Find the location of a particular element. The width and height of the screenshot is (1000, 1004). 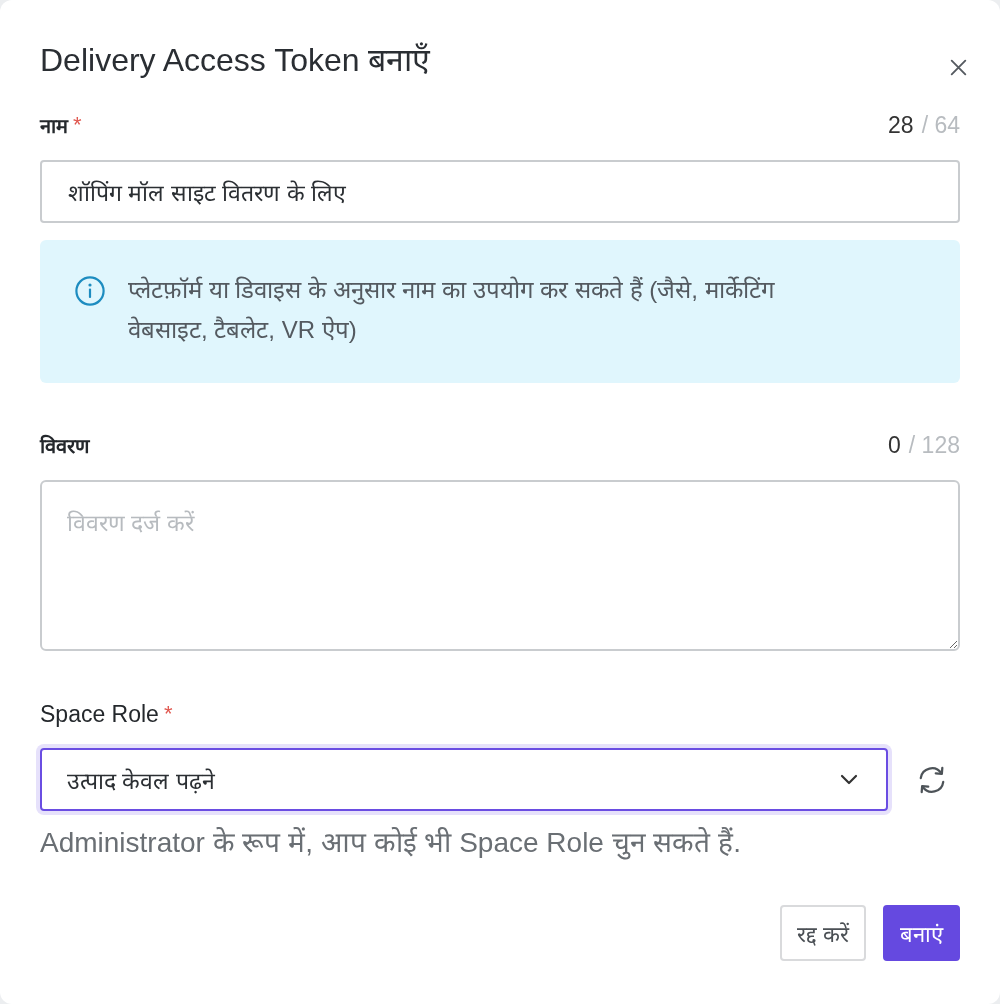

refresh-icon is located at coordinates (932, 779).